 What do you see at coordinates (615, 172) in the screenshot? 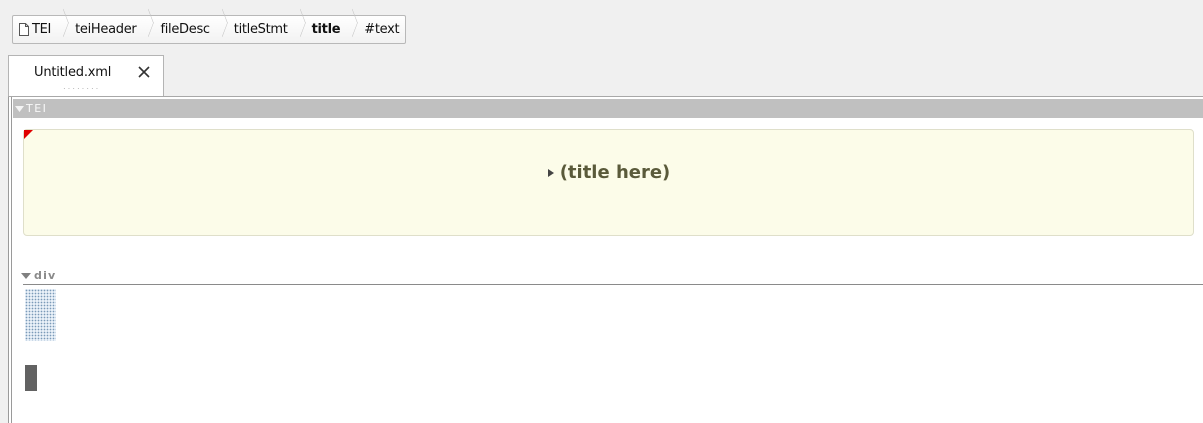
I see `title-placeholder: (title here)` at bounding box center [615, 172].